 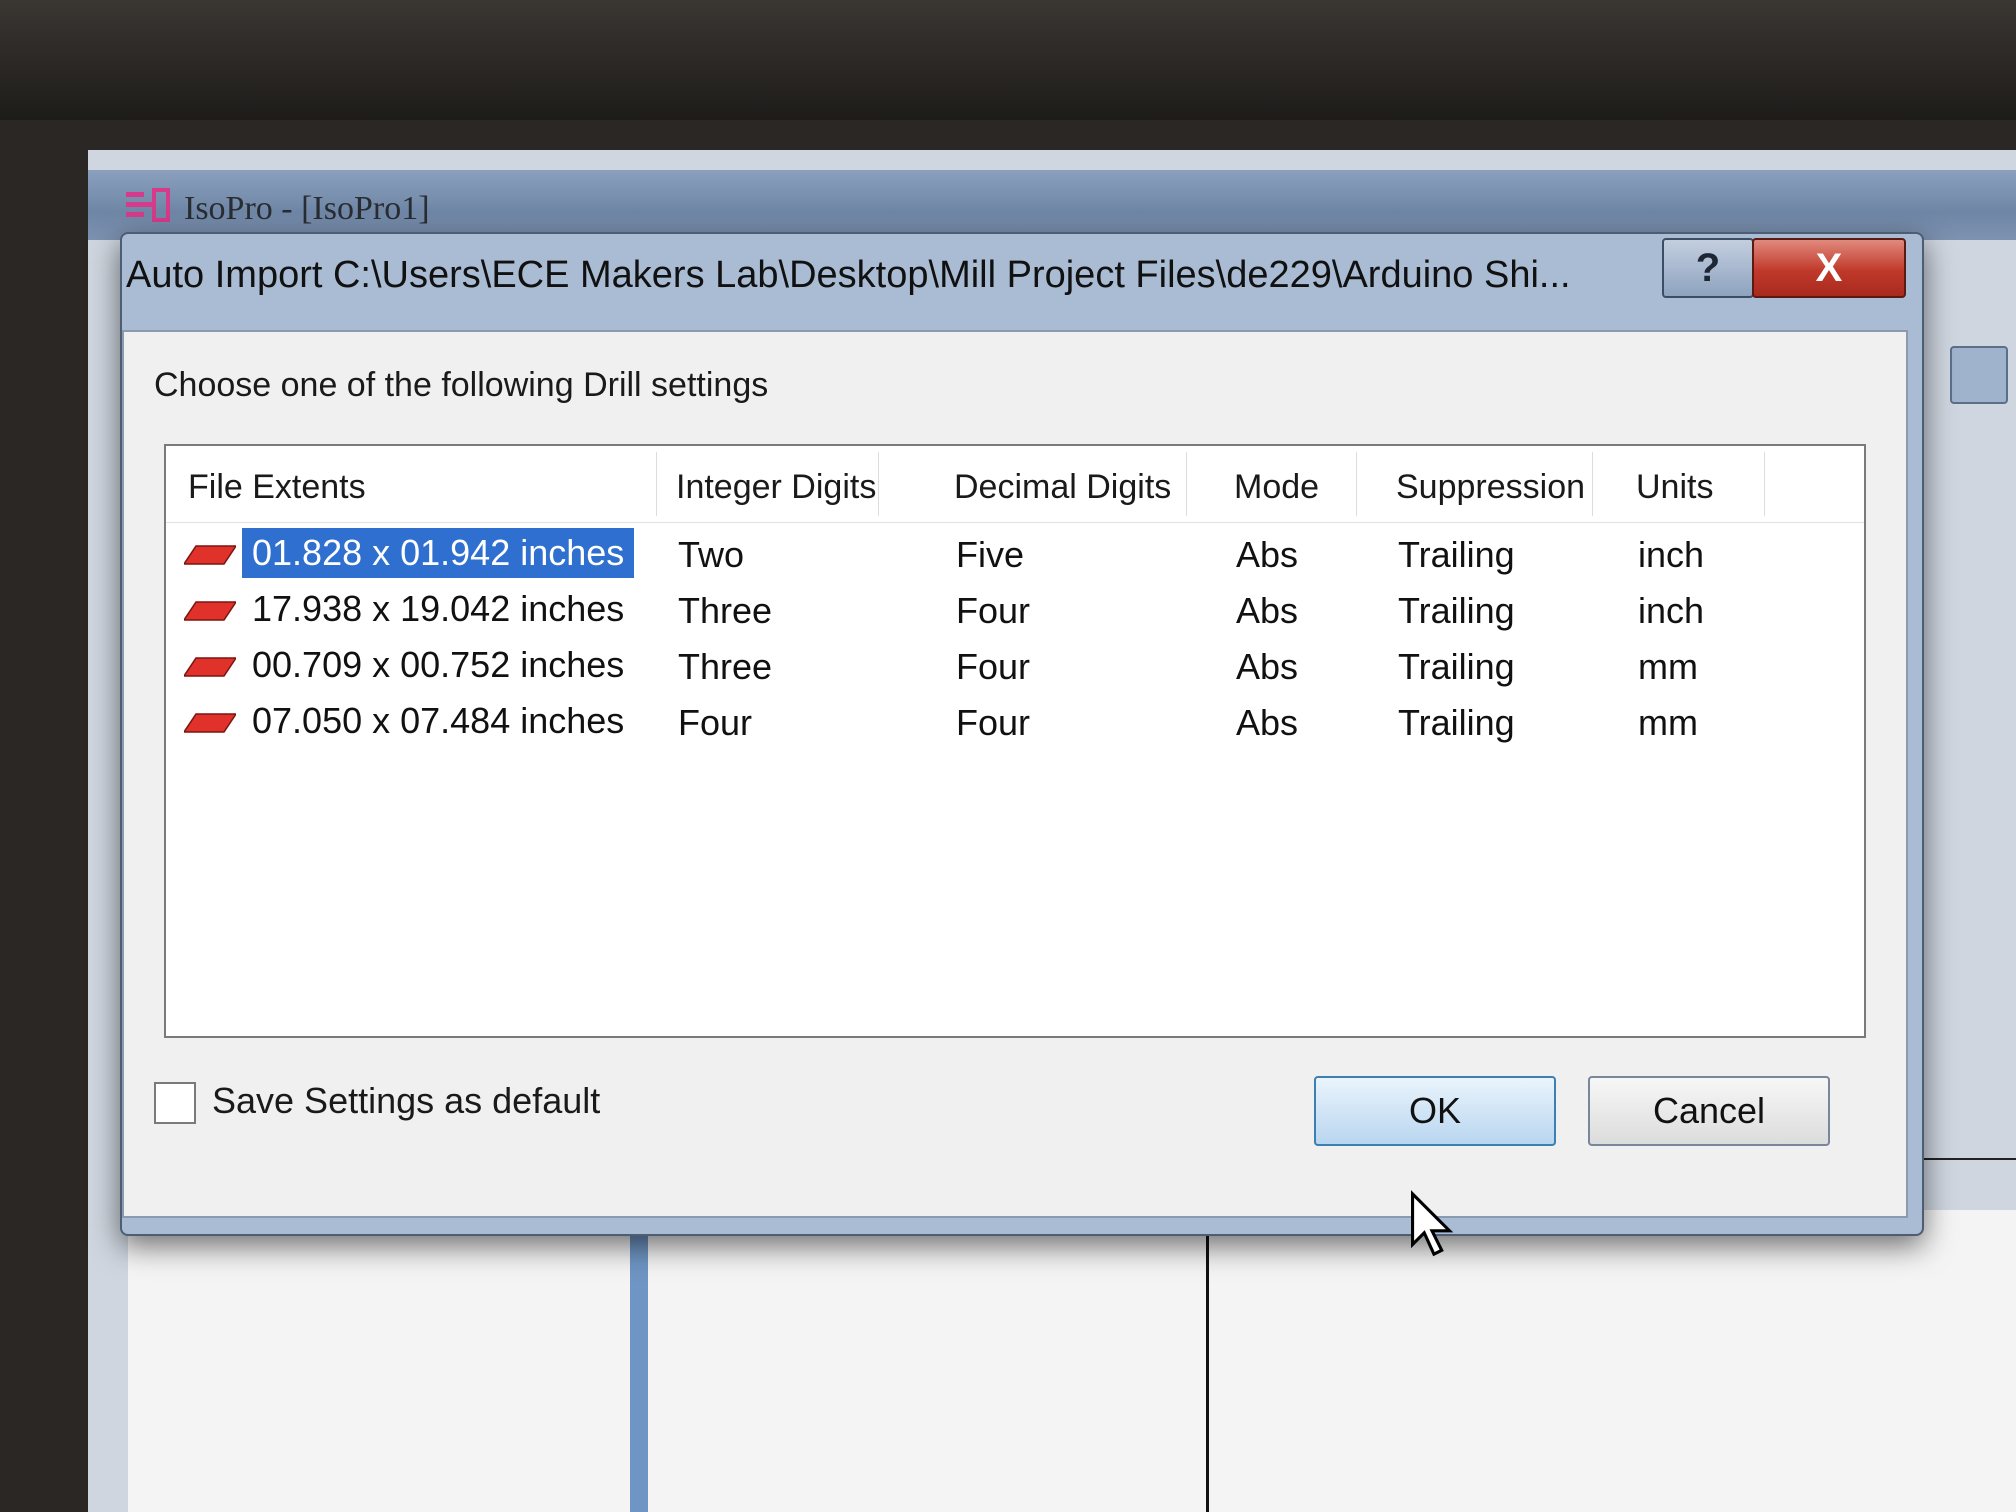 I want to click on cell-integer: Four, so click(x=715, y=722).